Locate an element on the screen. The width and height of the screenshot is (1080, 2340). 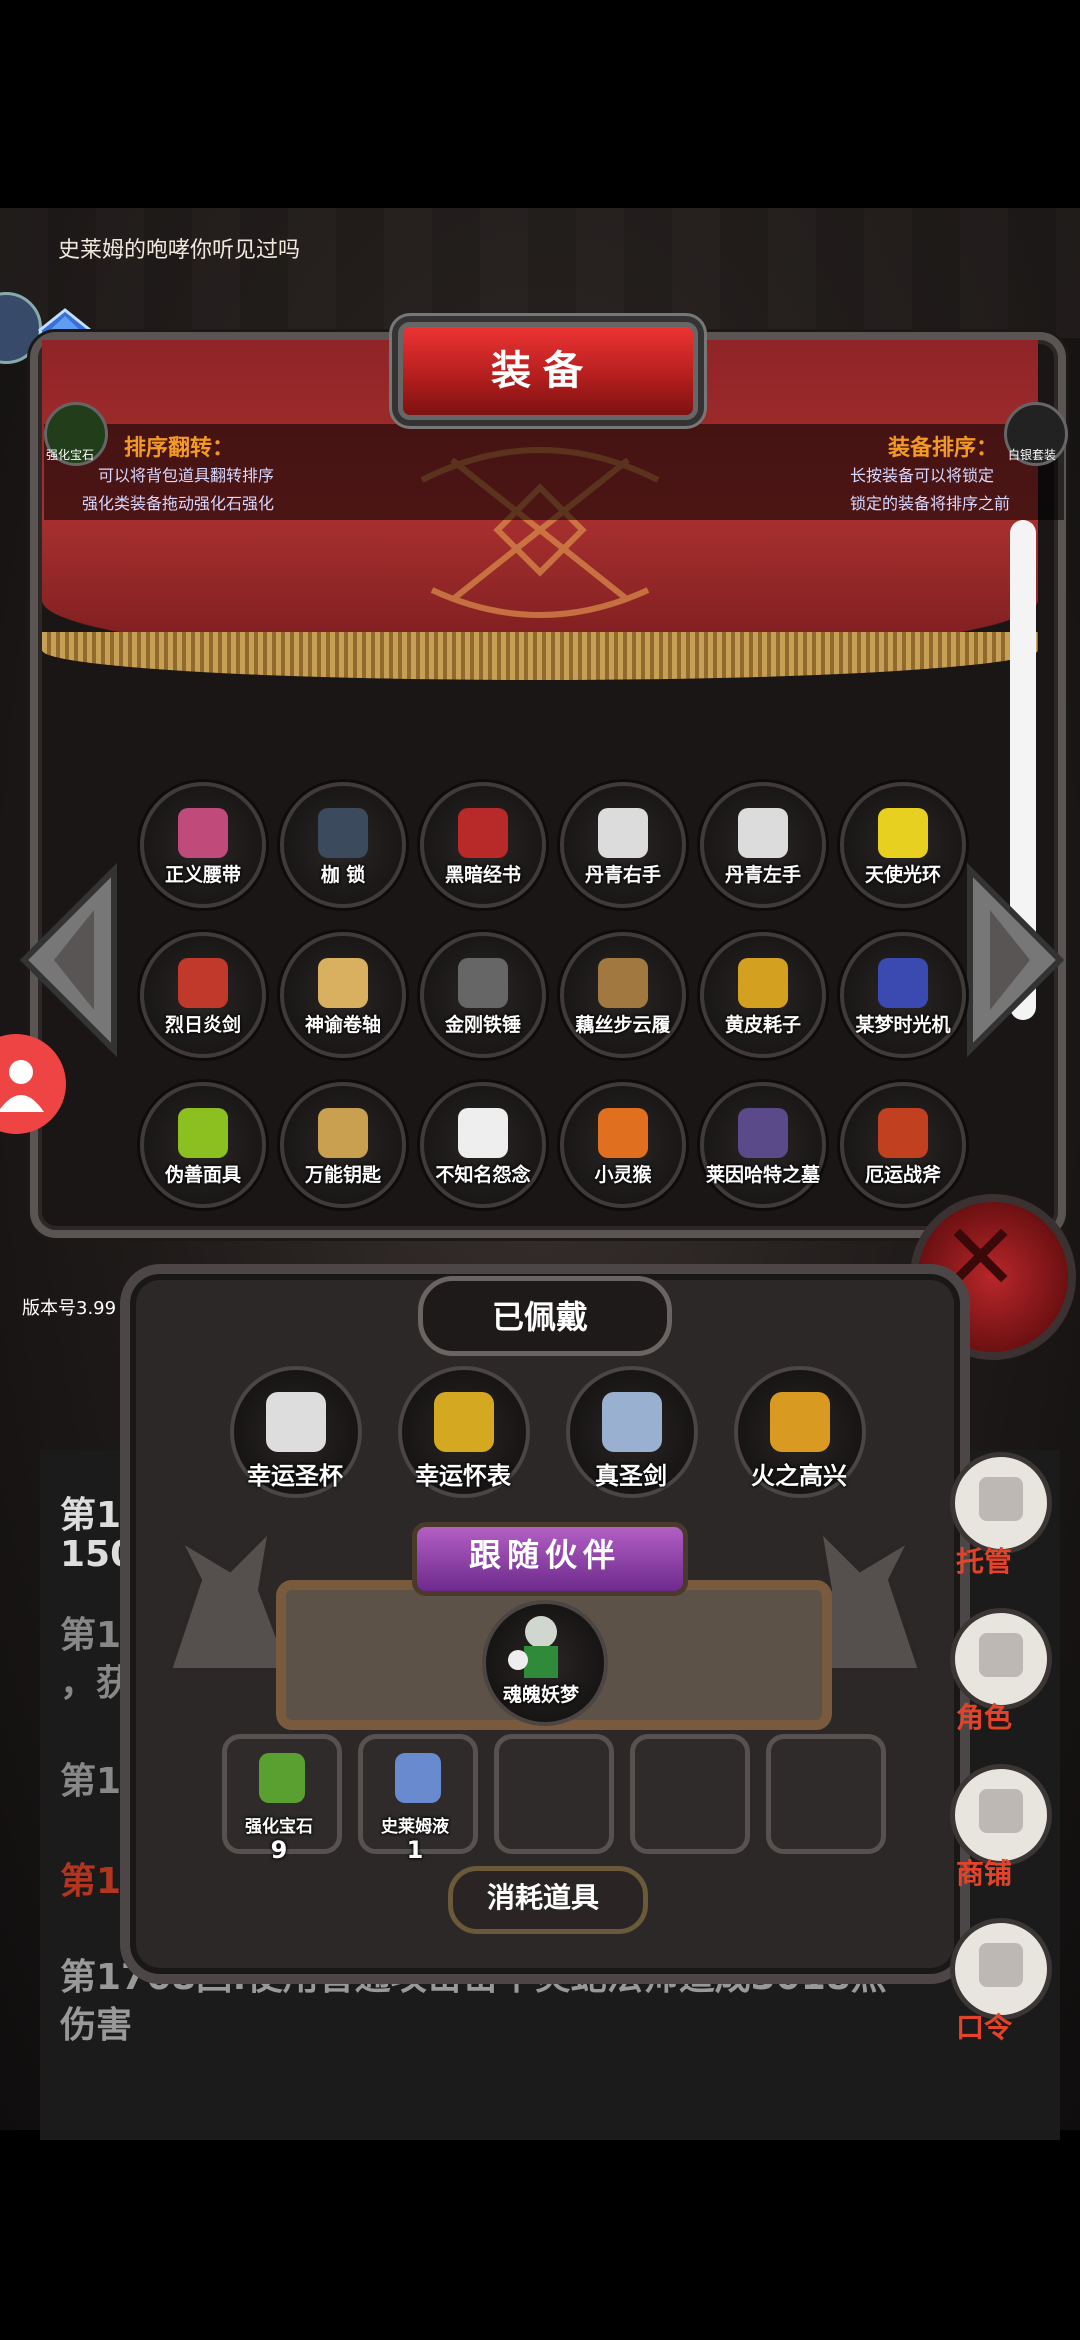
consumable-count: 9 is located at coordinates (279, 1850).